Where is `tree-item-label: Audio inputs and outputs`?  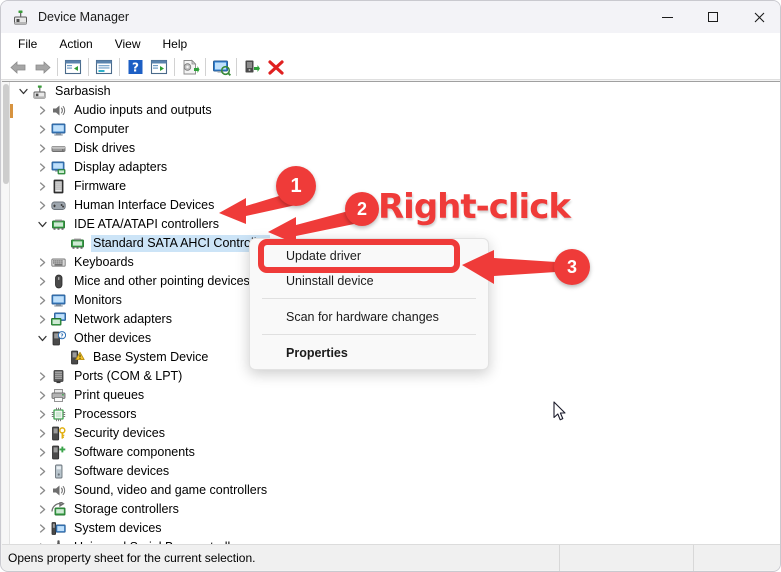 tree-item-label: Audio inputs and outputs is located at coordinates (143, 110).